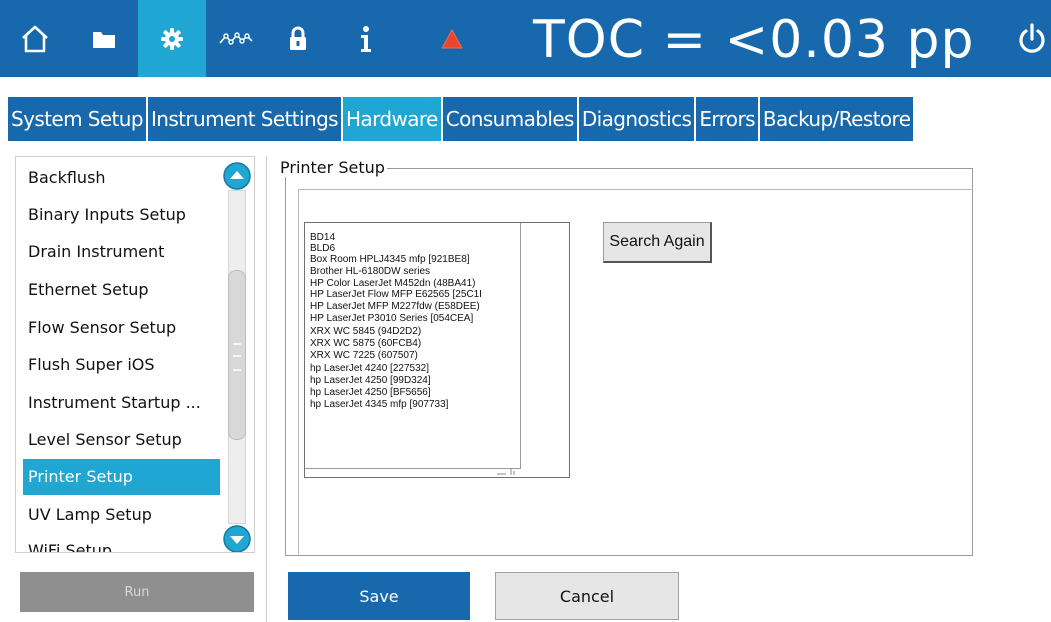  I want to click on chevron-down-icon, so click(237, 538).